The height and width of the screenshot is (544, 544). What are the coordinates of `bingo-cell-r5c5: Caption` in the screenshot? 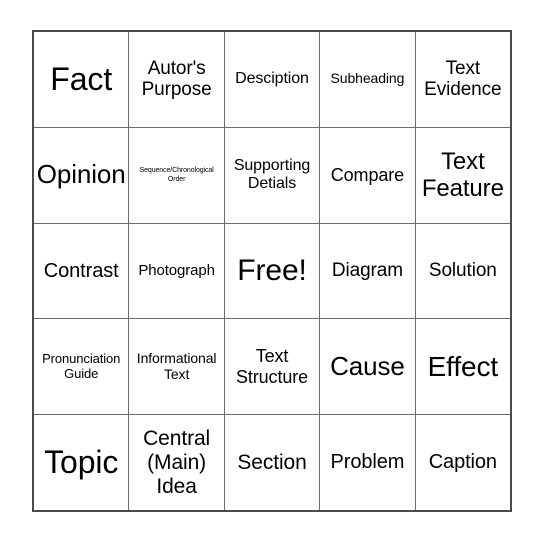 It's located at (463, 462).